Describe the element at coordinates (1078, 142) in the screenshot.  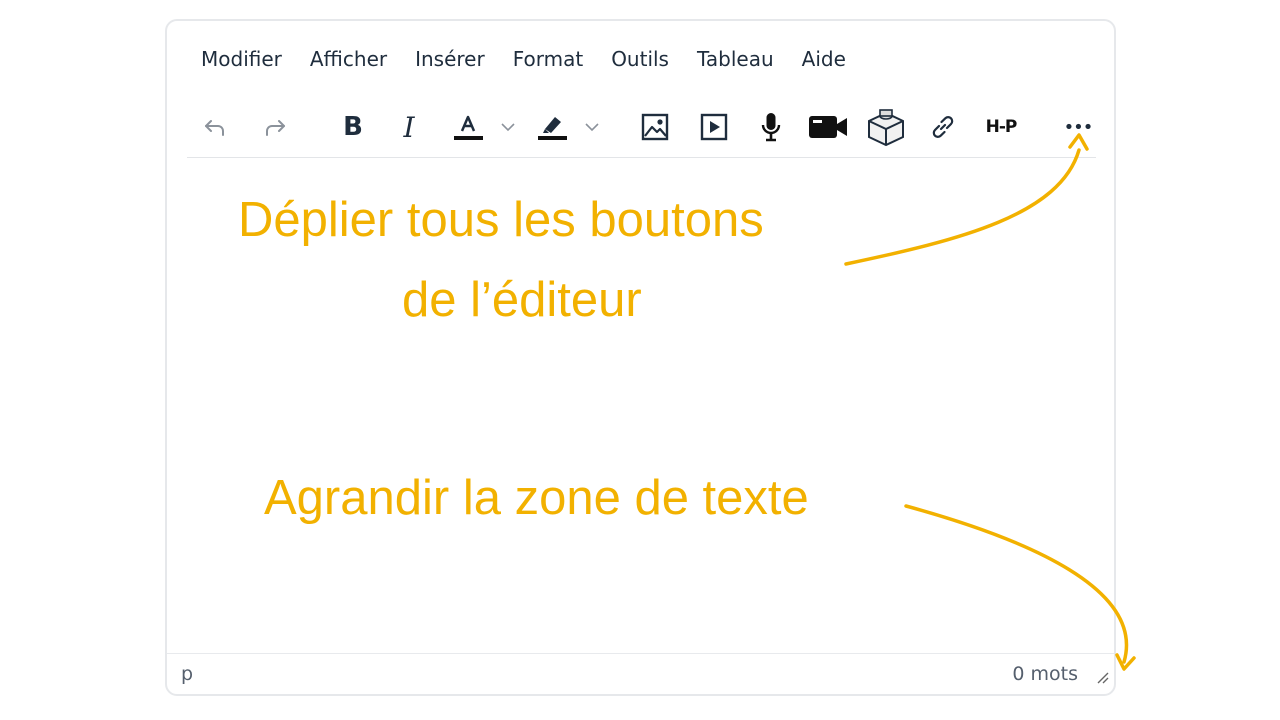
I see `arrowhead-more-buttons` at that location.